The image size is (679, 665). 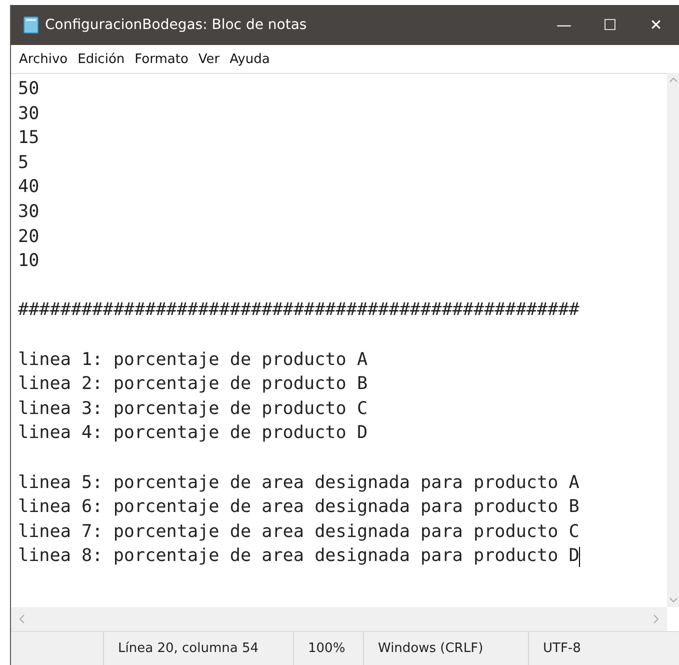 I want to click on menu-item: Ayuda, so click(x=250, y=59).